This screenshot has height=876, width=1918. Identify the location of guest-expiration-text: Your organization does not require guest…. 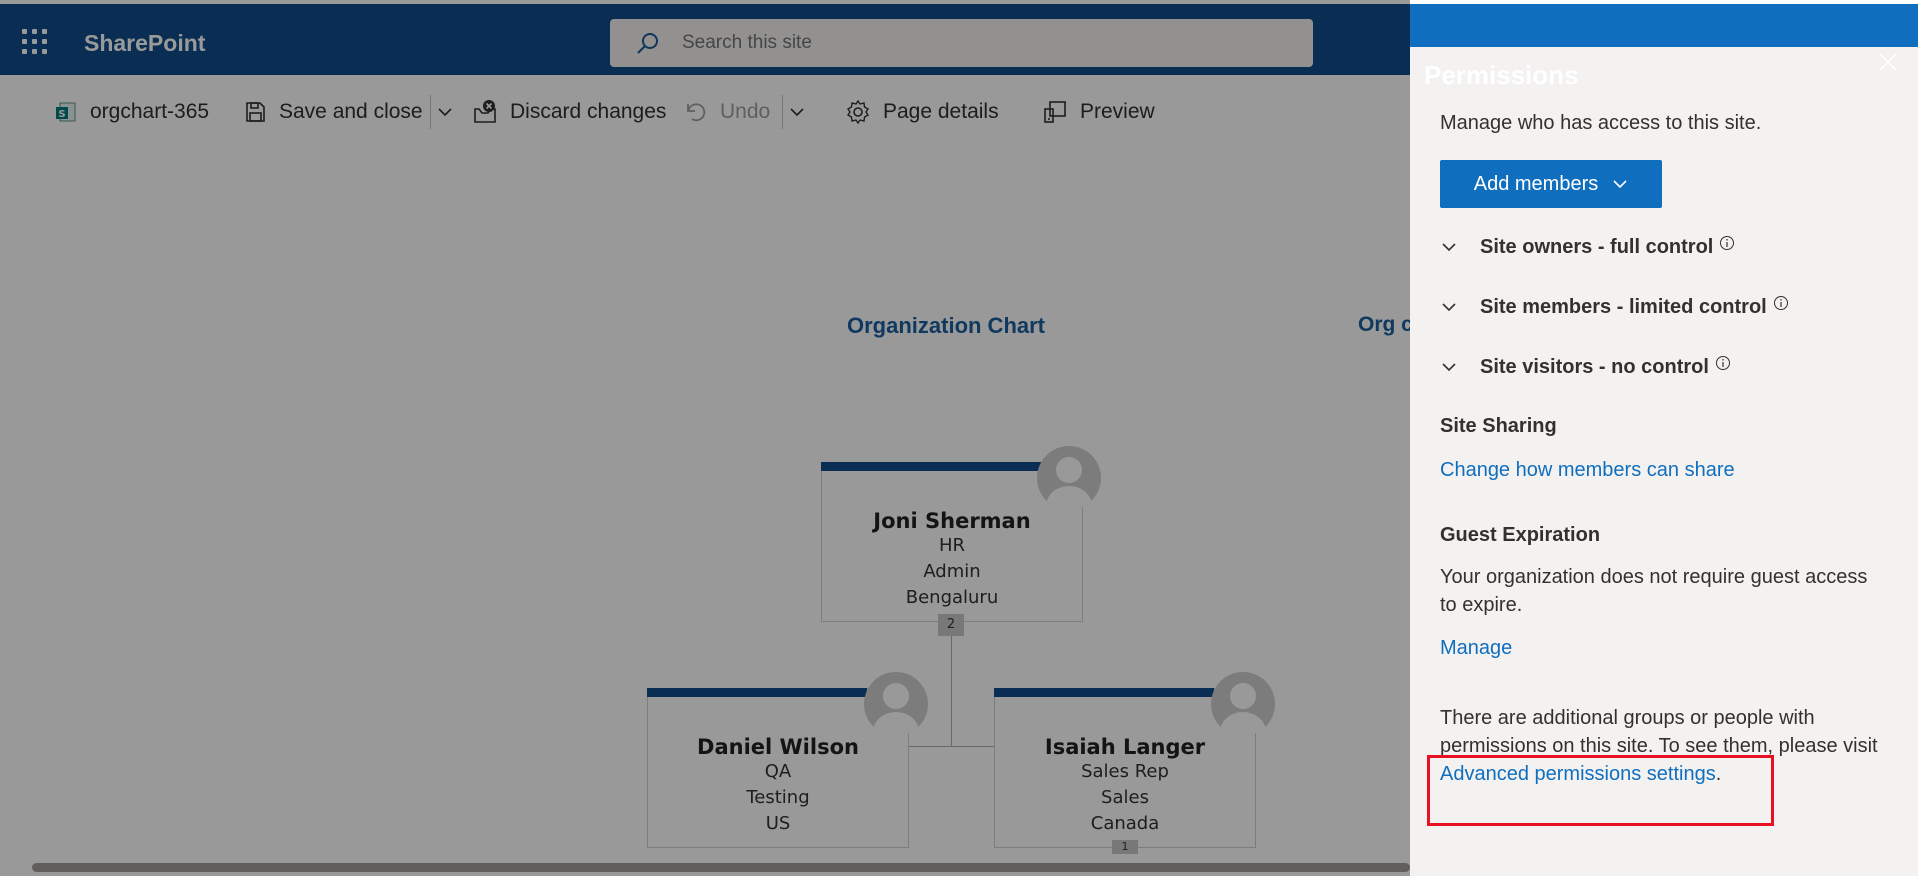
(1654, 577).